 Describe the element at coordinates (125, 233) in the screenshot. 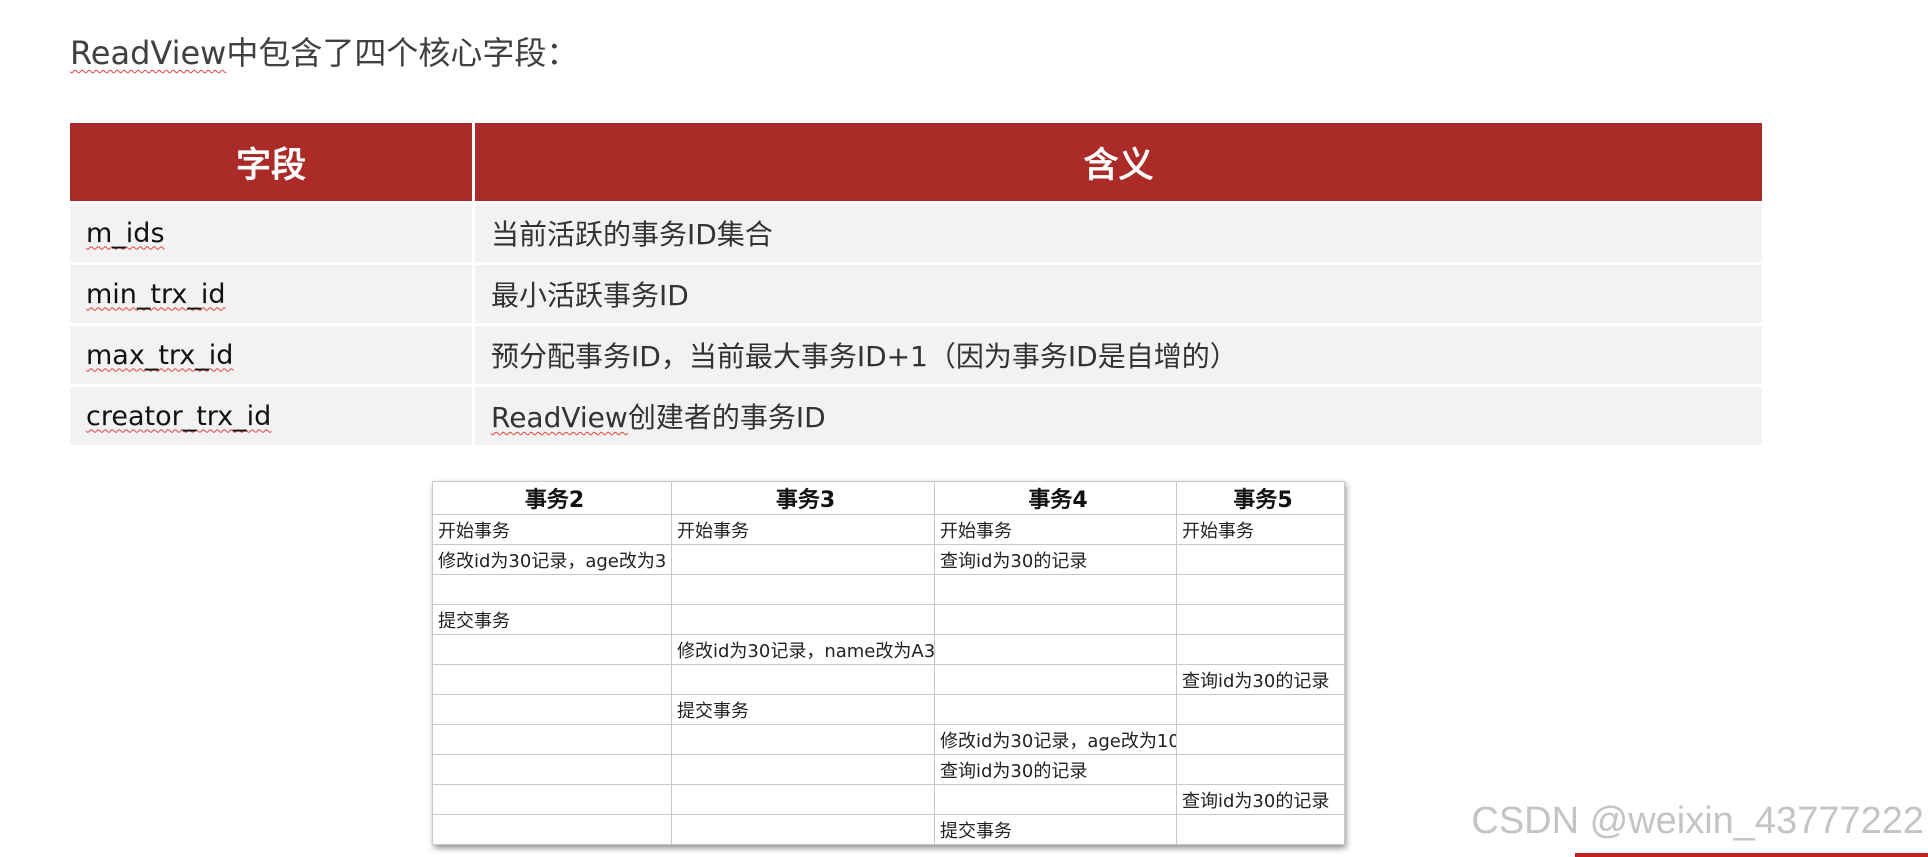

I see `field-name: m_ids` at that location.